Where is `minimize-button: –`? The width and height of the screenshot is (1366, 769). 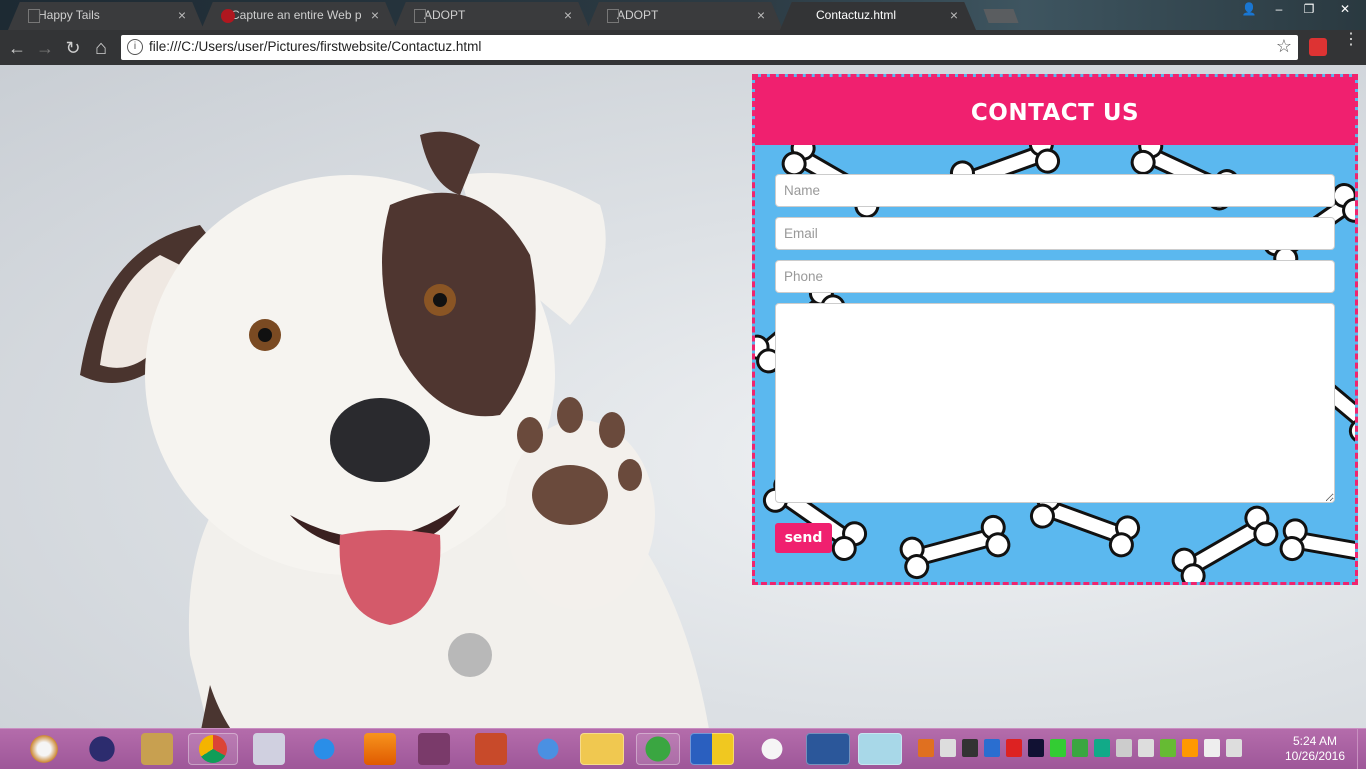 minimize-button: – is located at coordinates (1279, 9).